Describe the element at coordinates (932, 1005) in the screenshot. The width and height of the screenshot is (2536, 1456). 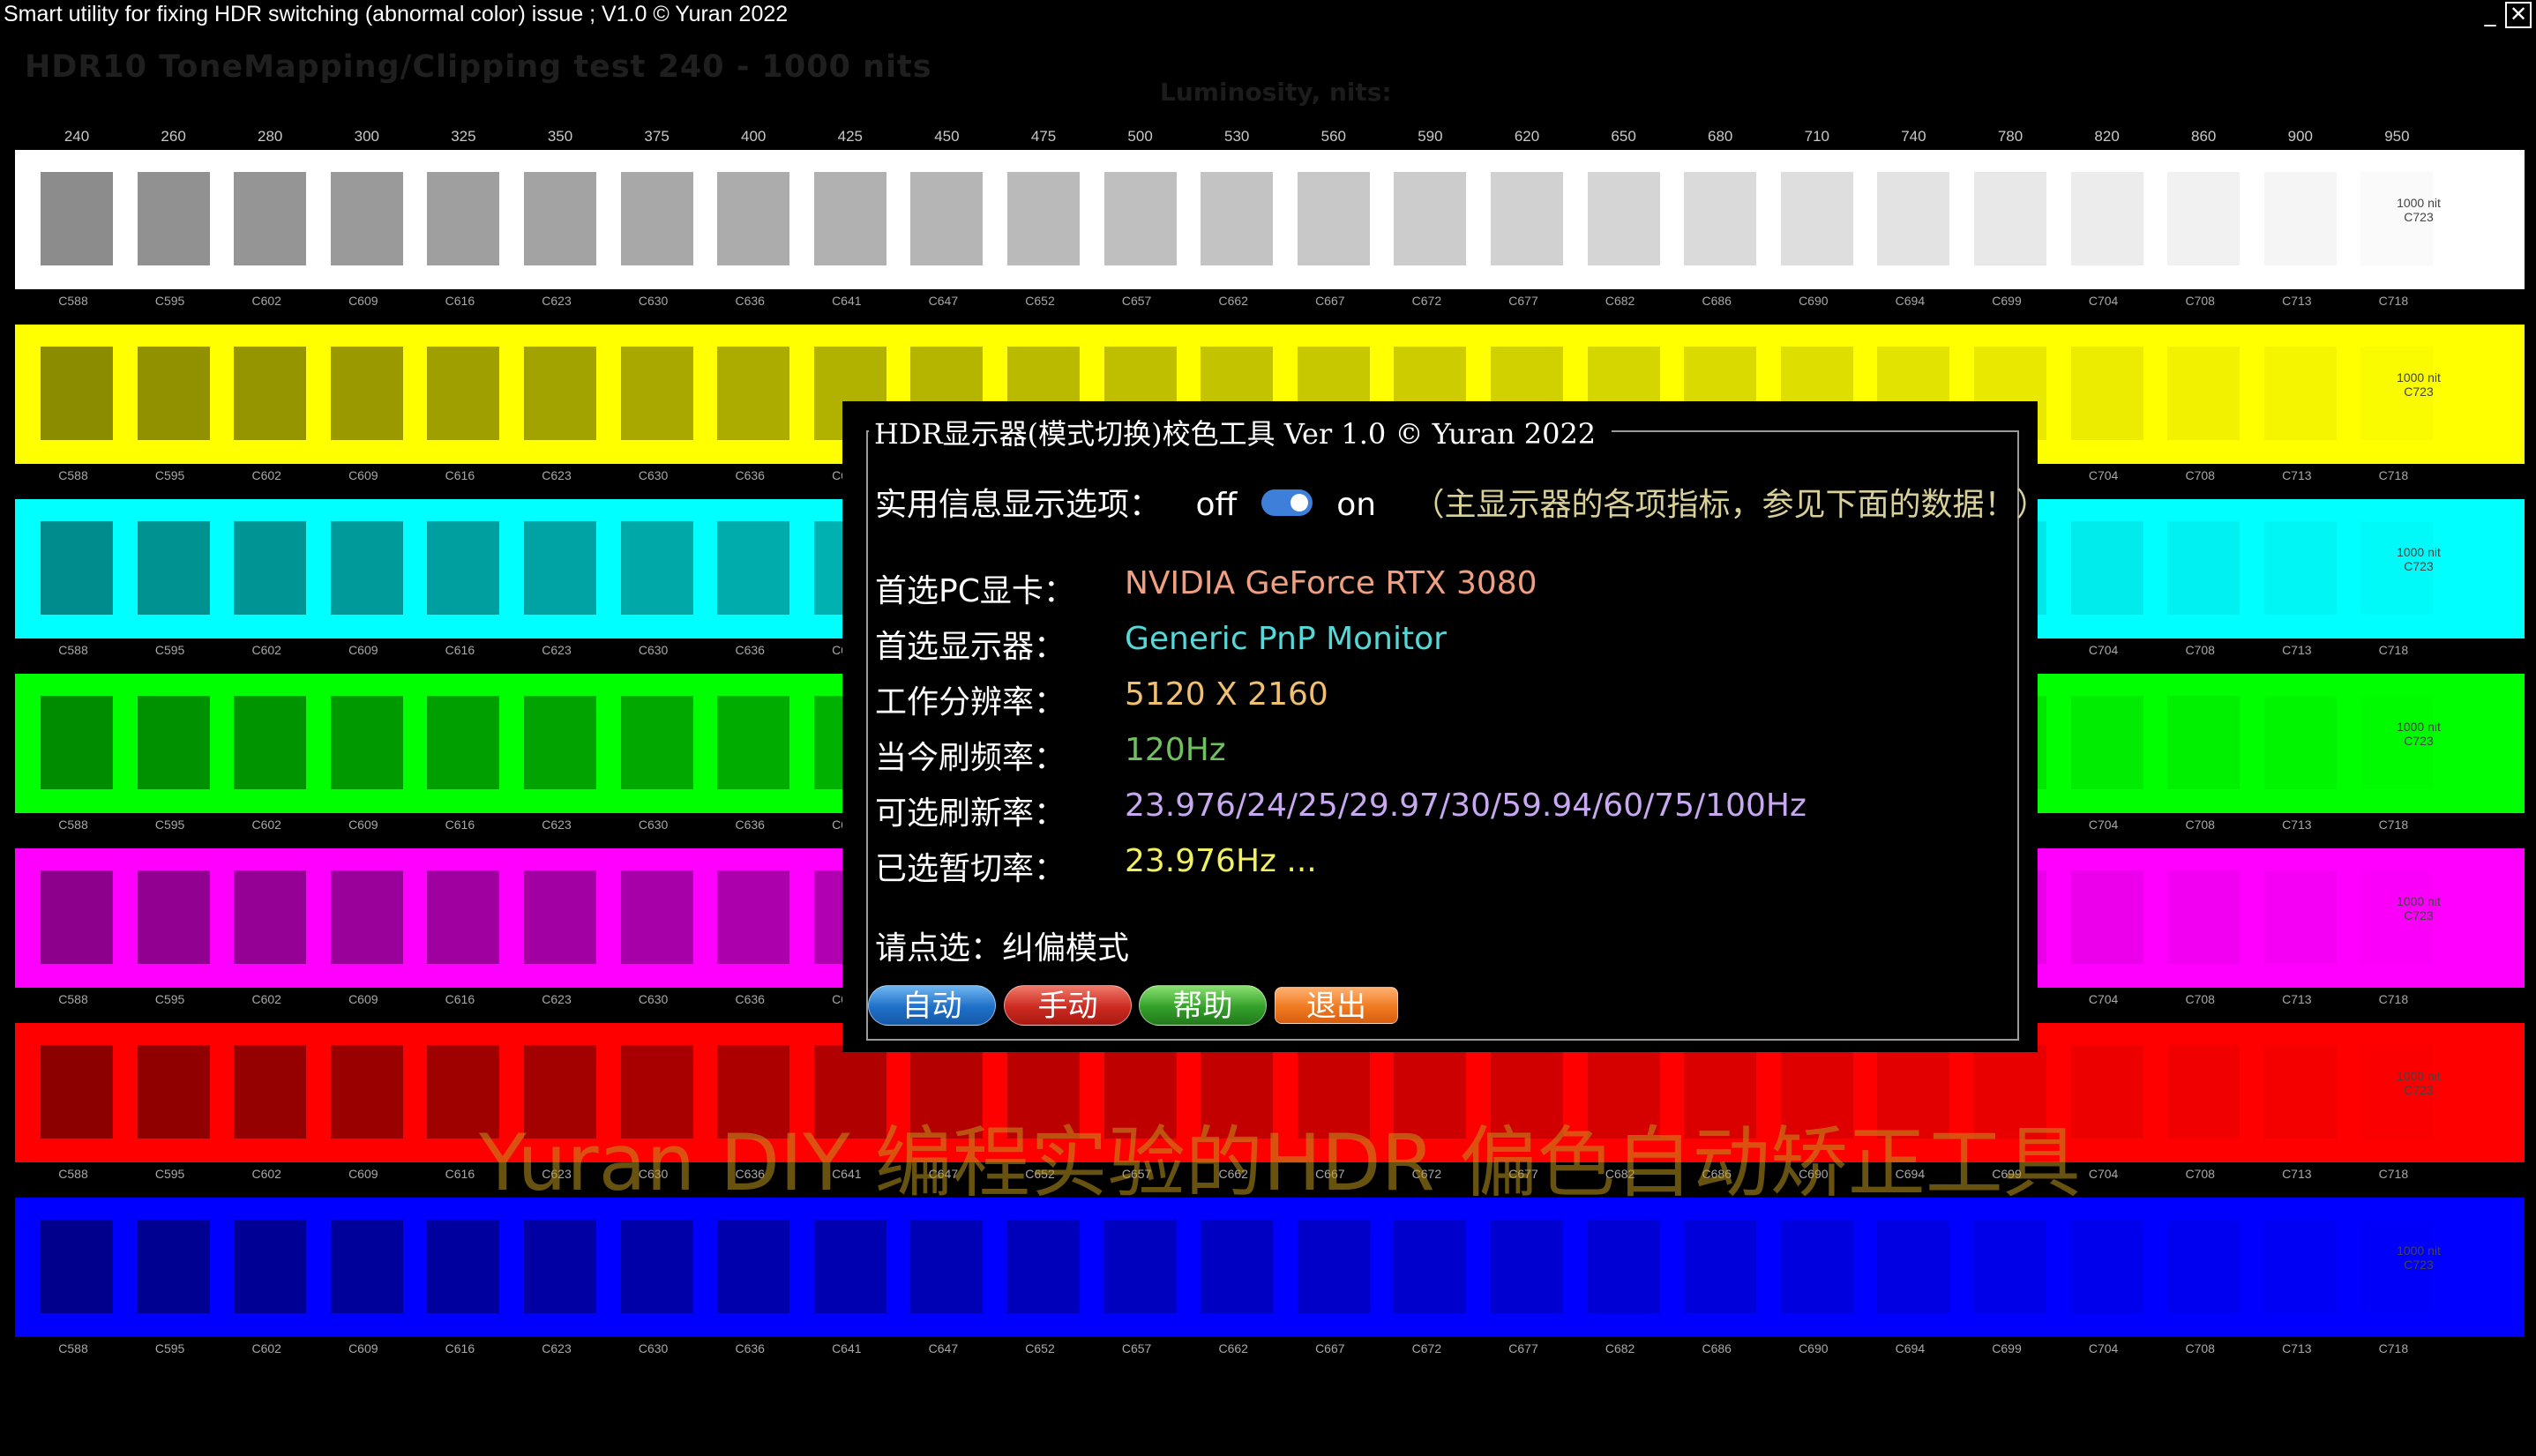
I see `auto-button: 自动` at that location.